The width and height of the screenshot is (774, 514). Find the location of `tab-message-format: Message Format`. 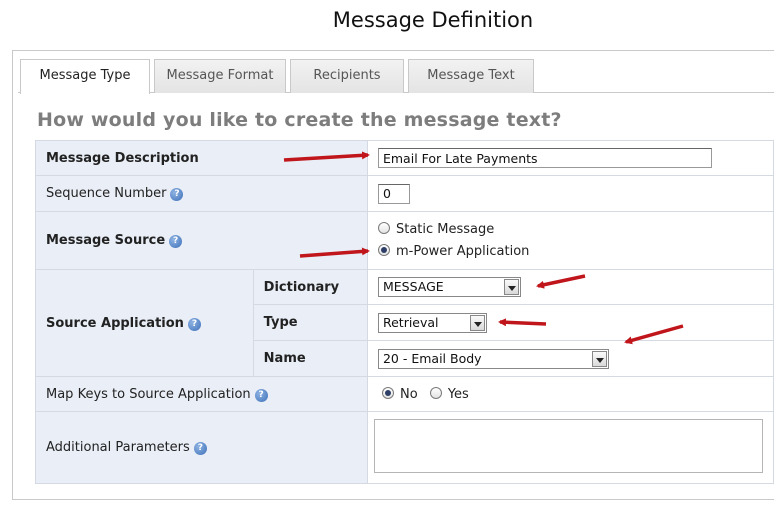

tab-message-format: Message Format is located at coordinates (220, 76).